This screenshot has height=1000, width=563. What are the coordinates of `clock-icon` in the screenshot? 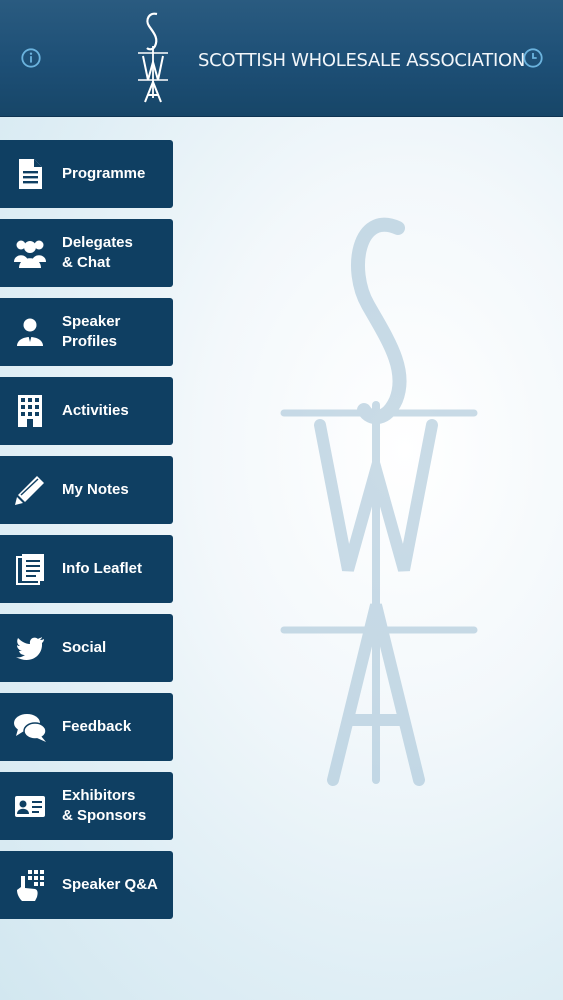 It's located at (533, 58).